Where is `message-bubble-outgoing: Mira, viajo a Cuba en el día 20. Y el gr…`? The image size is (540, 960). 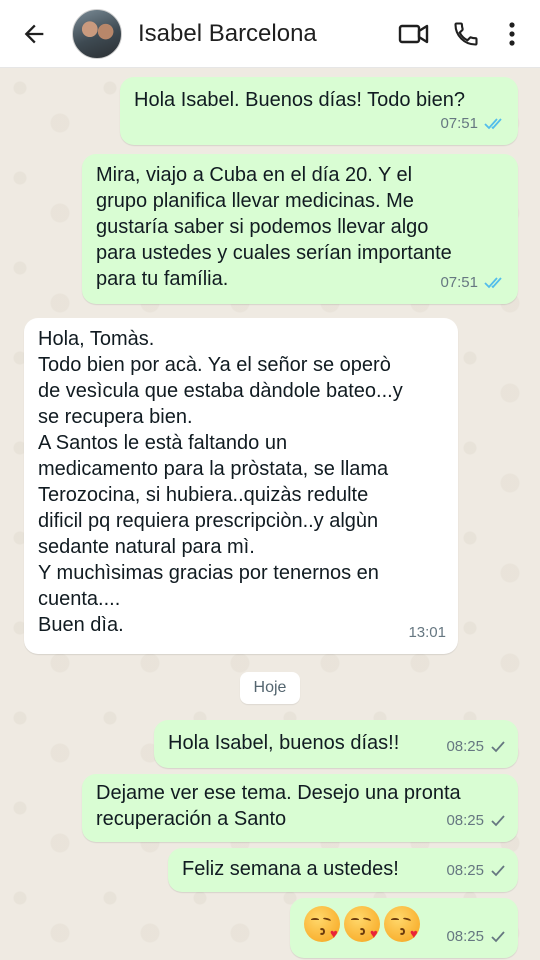
message-bubble-outgoing: Mira, viajo a Cuba en el día 20. Y el gr… is located at coordinates (300, 229).